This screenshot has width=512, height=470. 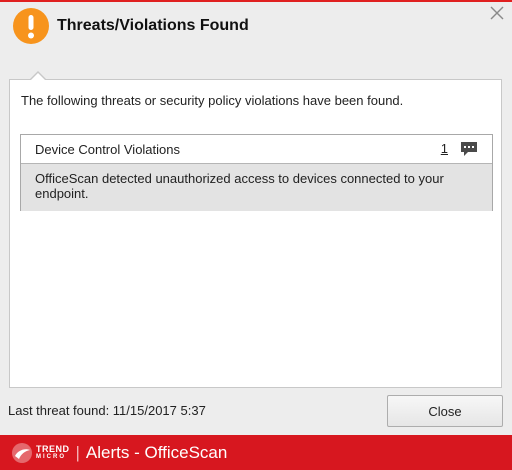 What do you see at coordinates (469, 149) in the screenshot?
I see `comment-icon` at bounding box center [469, 149].